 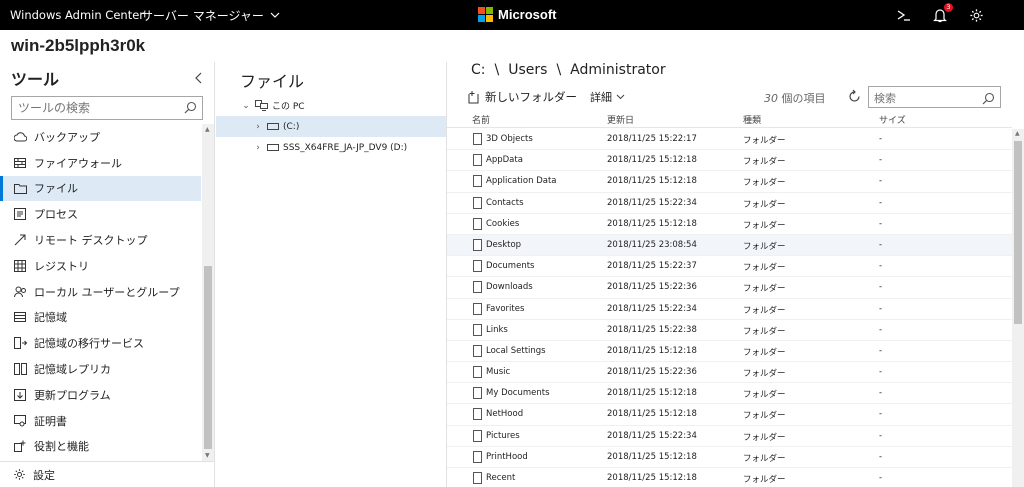 What do you see at coordinates (729, 140) in the screenshot?
I see `table-row: 3D Objects 2018/11/25 15:22:17 フォルダー -` at bounding box center [729, 140].